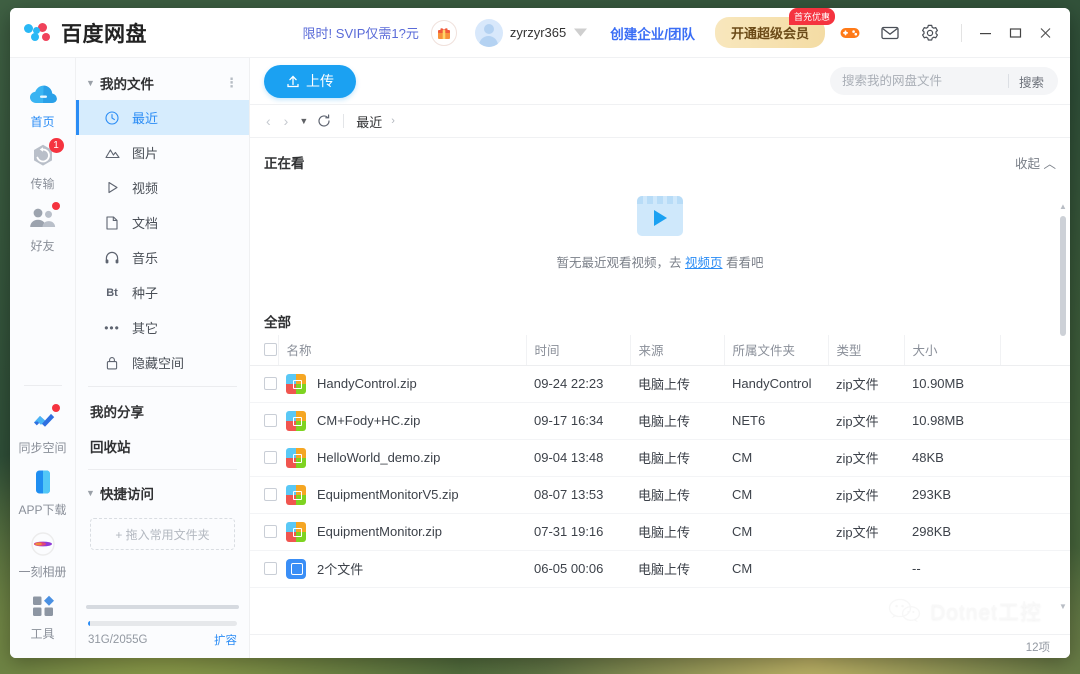  Describe the element at coordinates (162, 327) in the screenshot. I see `sidebar-item-others: ••• 其它` at that location.